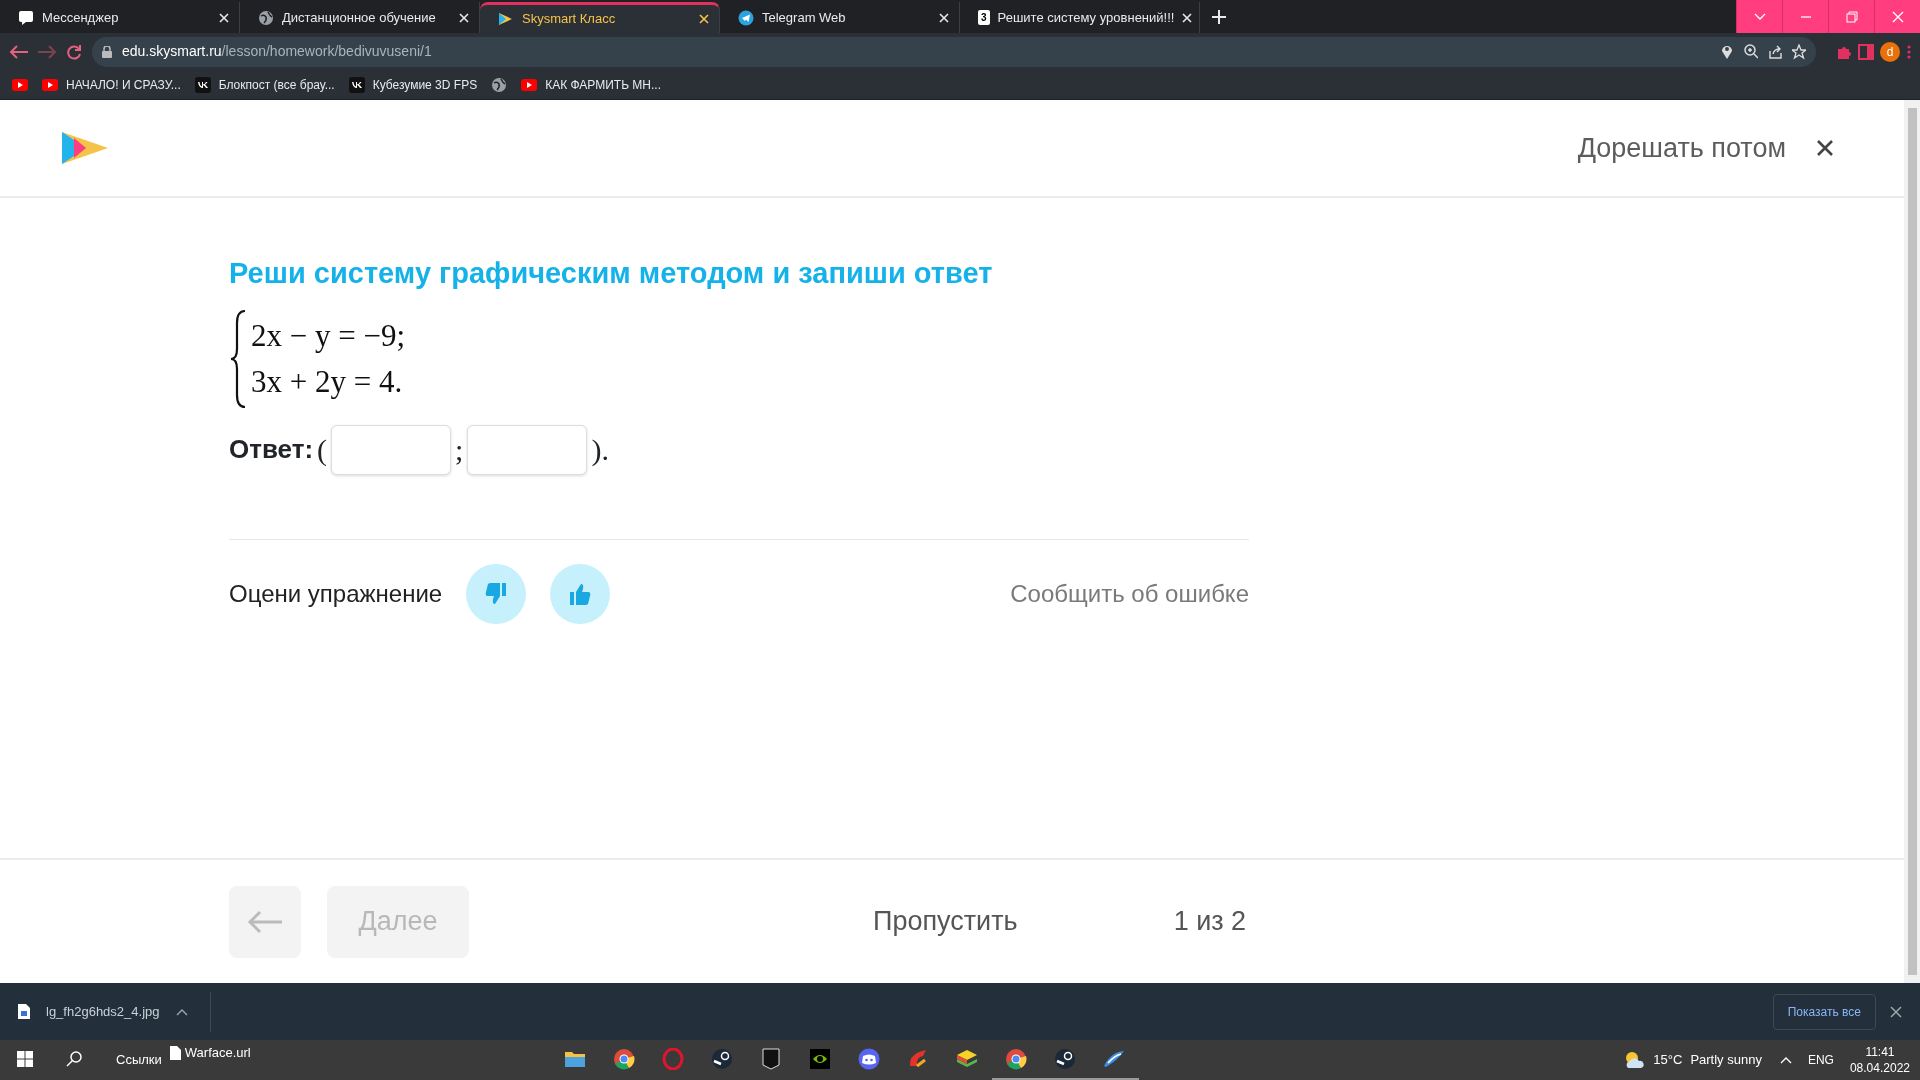 This screenshot has height=1080, width=1920. I want to click on shortcut-link: Warface.url, so click(210, 1053).